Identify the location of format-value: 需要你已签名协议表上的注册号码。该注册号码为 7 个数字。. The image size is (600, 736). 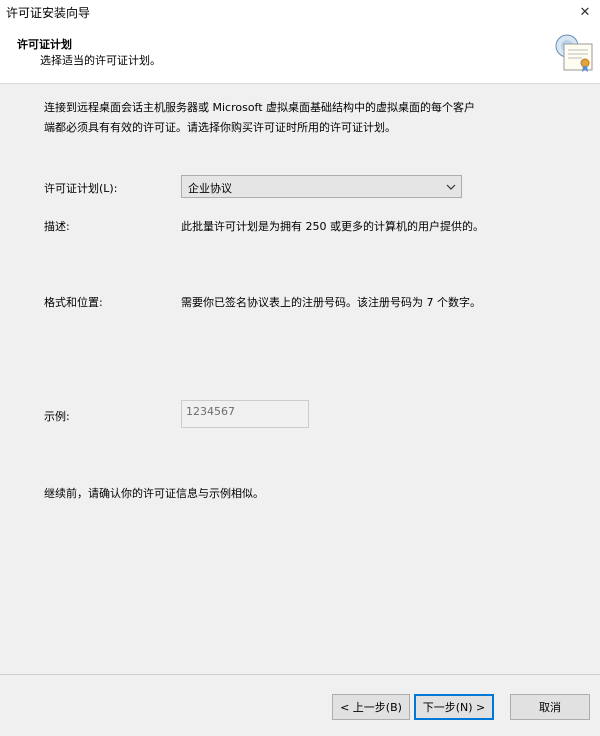
(331, 302).